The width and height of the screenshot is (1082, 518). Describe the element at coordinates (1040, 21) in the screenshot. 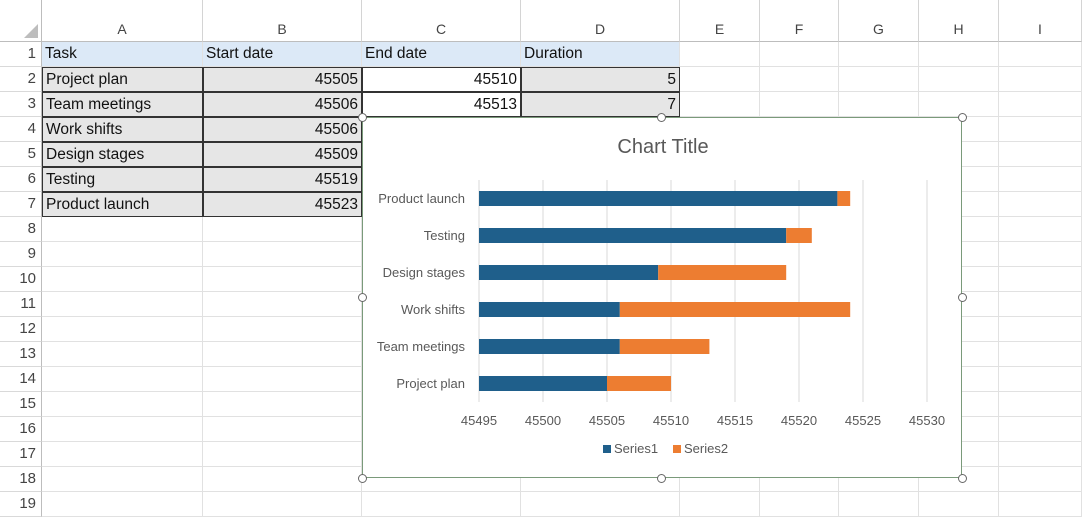

I see `column-header-i: I` at that location.